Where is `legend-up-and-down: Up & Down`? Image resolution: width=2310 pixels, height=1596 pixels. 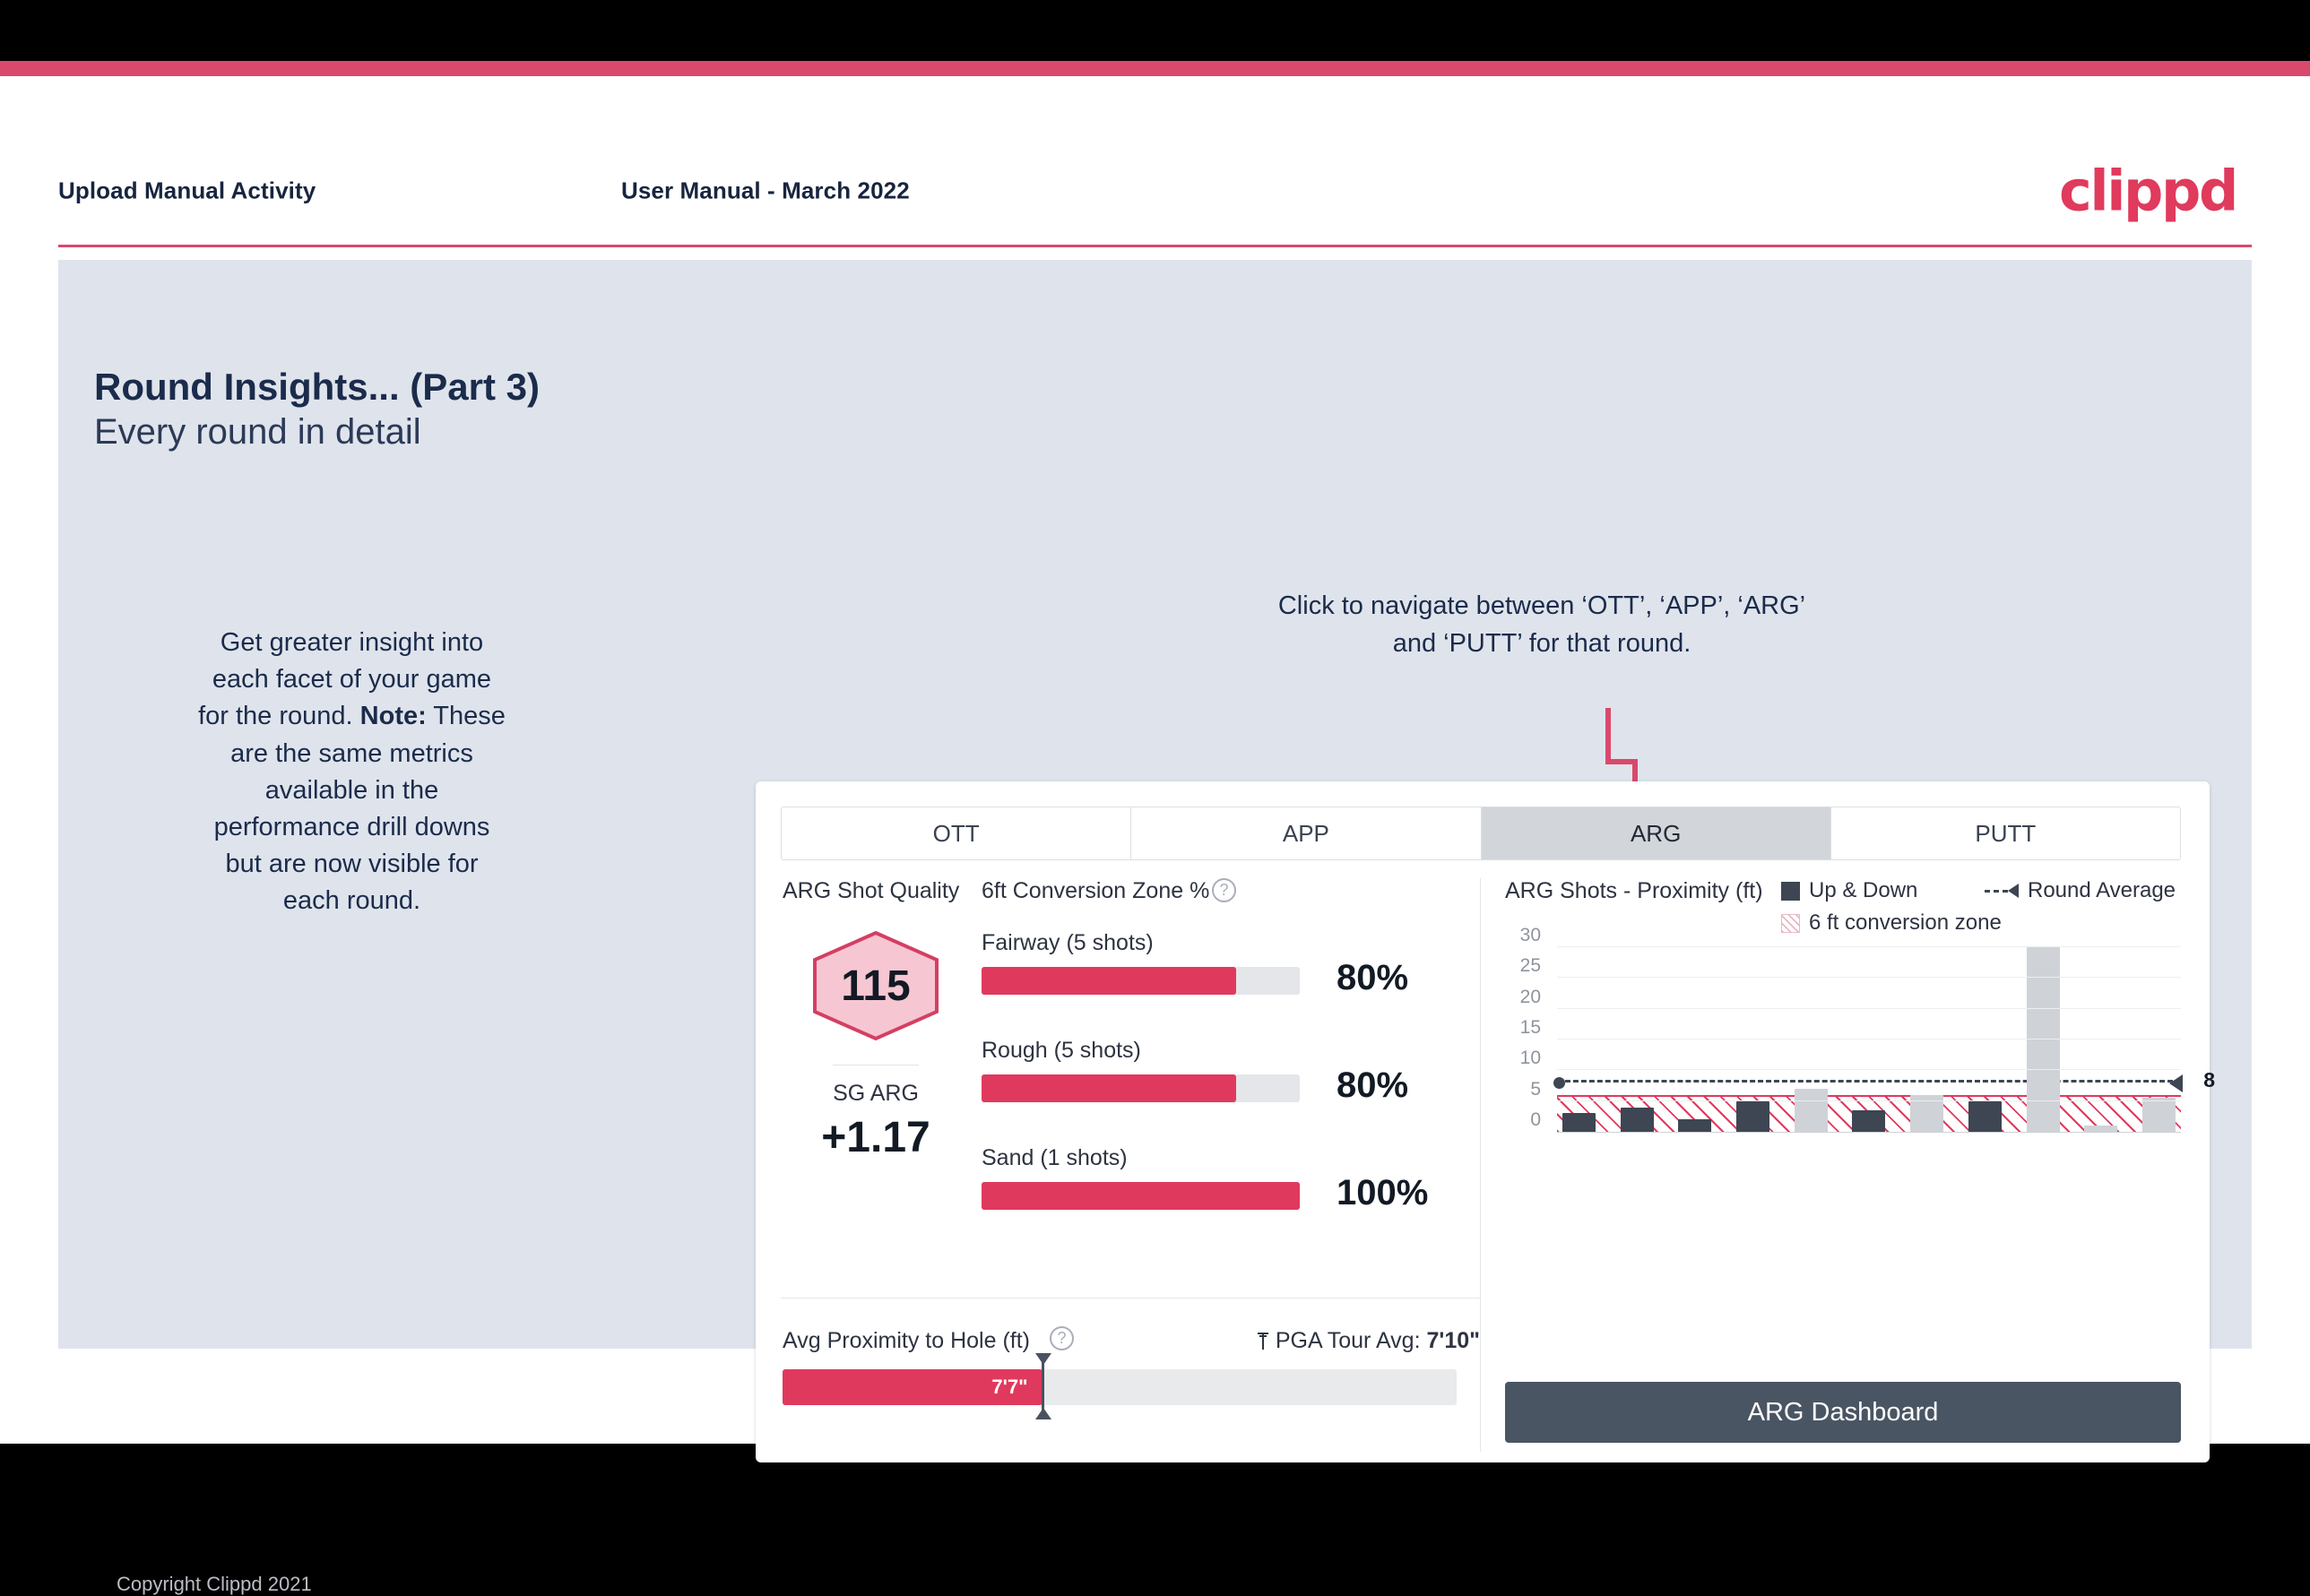
legend-up-and-down: Up & Down is located at coordinates (1849, 890).